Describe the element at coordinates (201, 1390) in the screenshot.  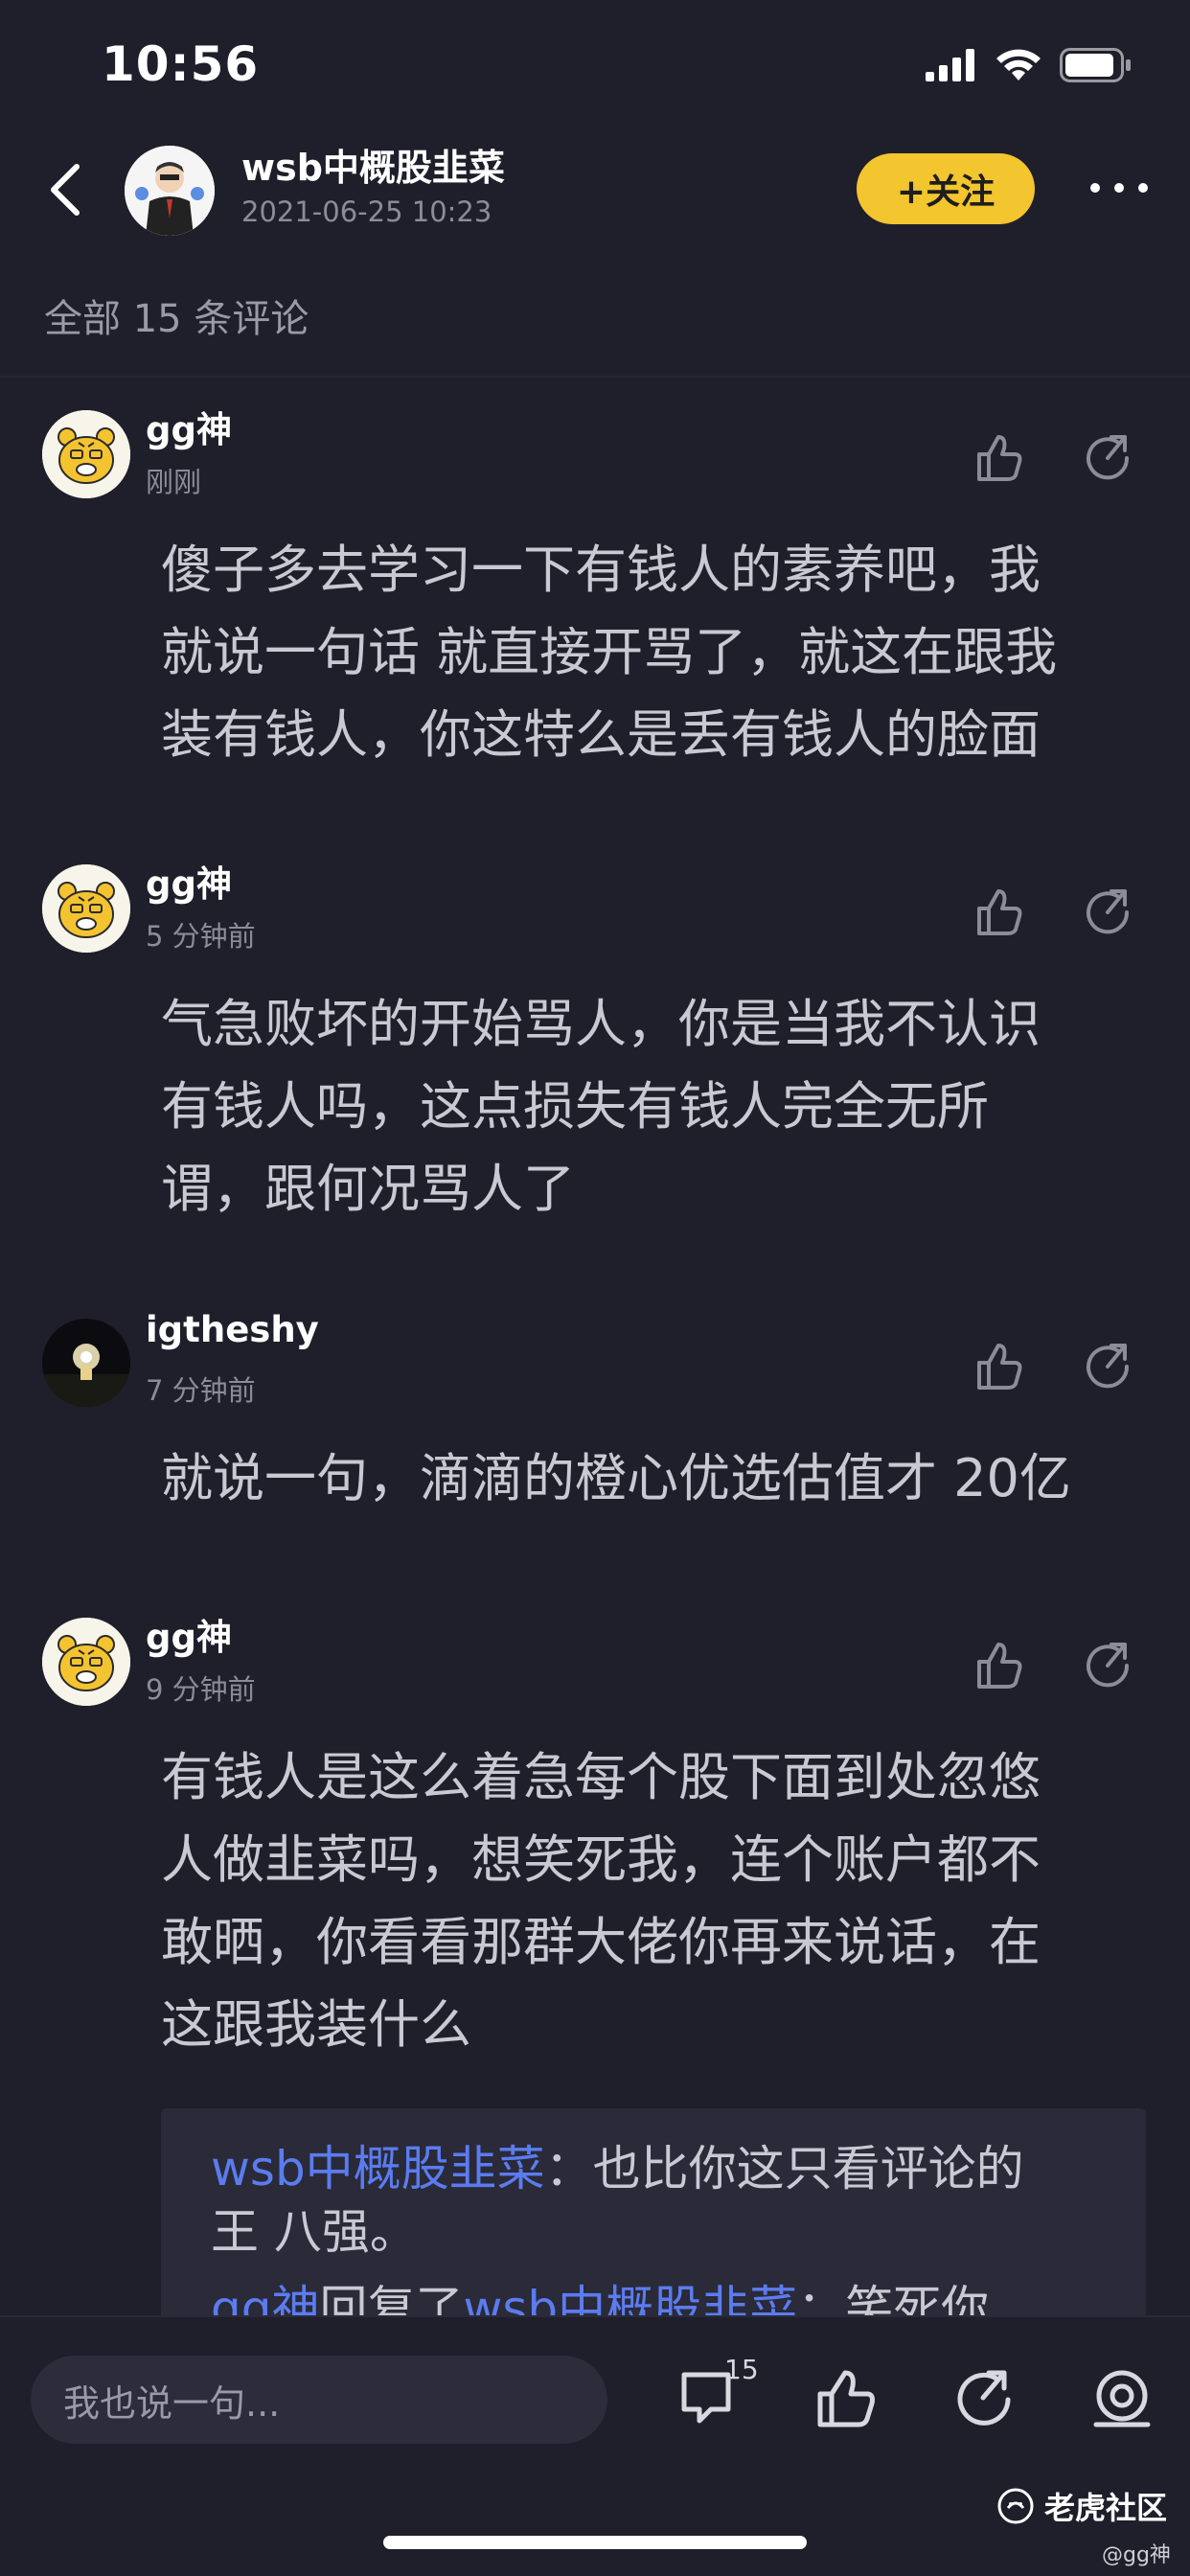
I see `comment-time: 7 分钟前` at that location.